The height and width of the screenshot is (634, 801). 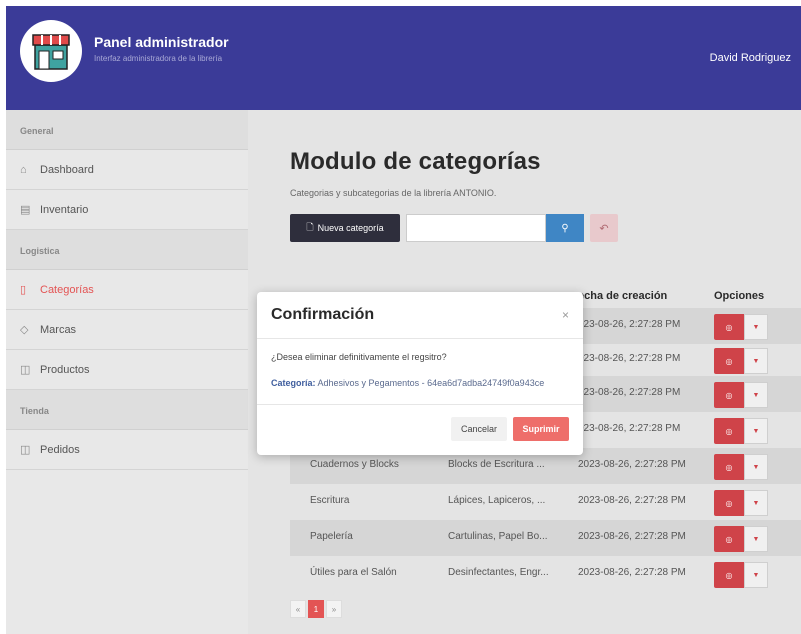 I want to click on row-name: Papelería, so click(x=331, y=536).